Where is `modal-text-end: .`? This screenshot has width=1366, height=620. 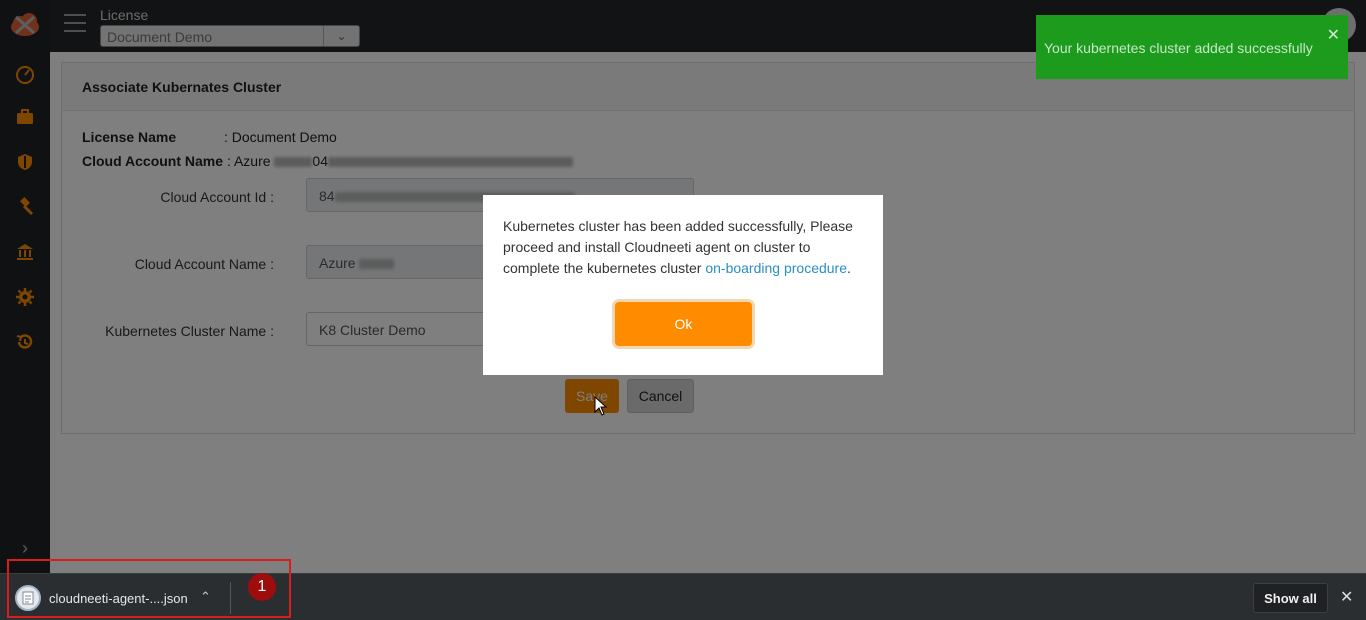 modal-text-end: . is located at coordinates (849, 268).